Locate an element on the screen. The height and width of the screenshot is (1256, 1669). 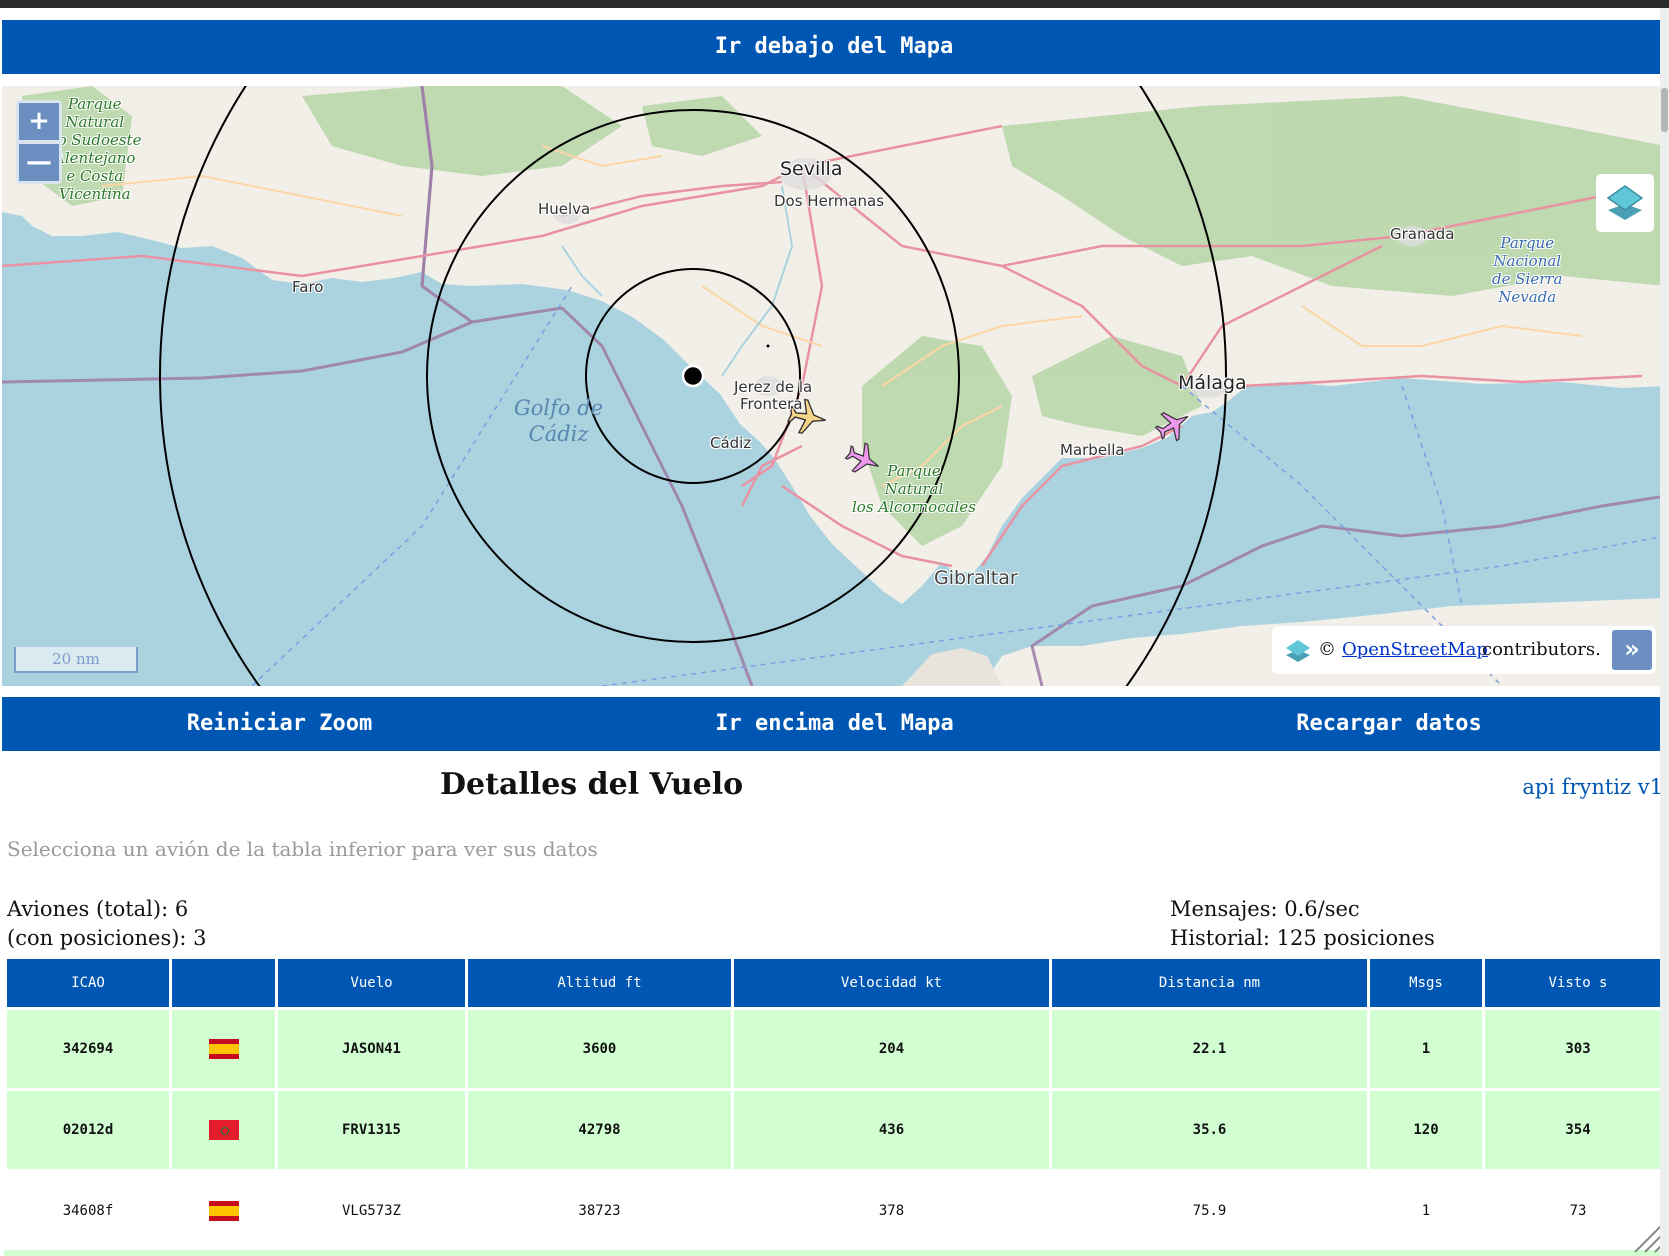
go-below-map-button: Ir debajo del Mapa is located at coordinates (834, 47).